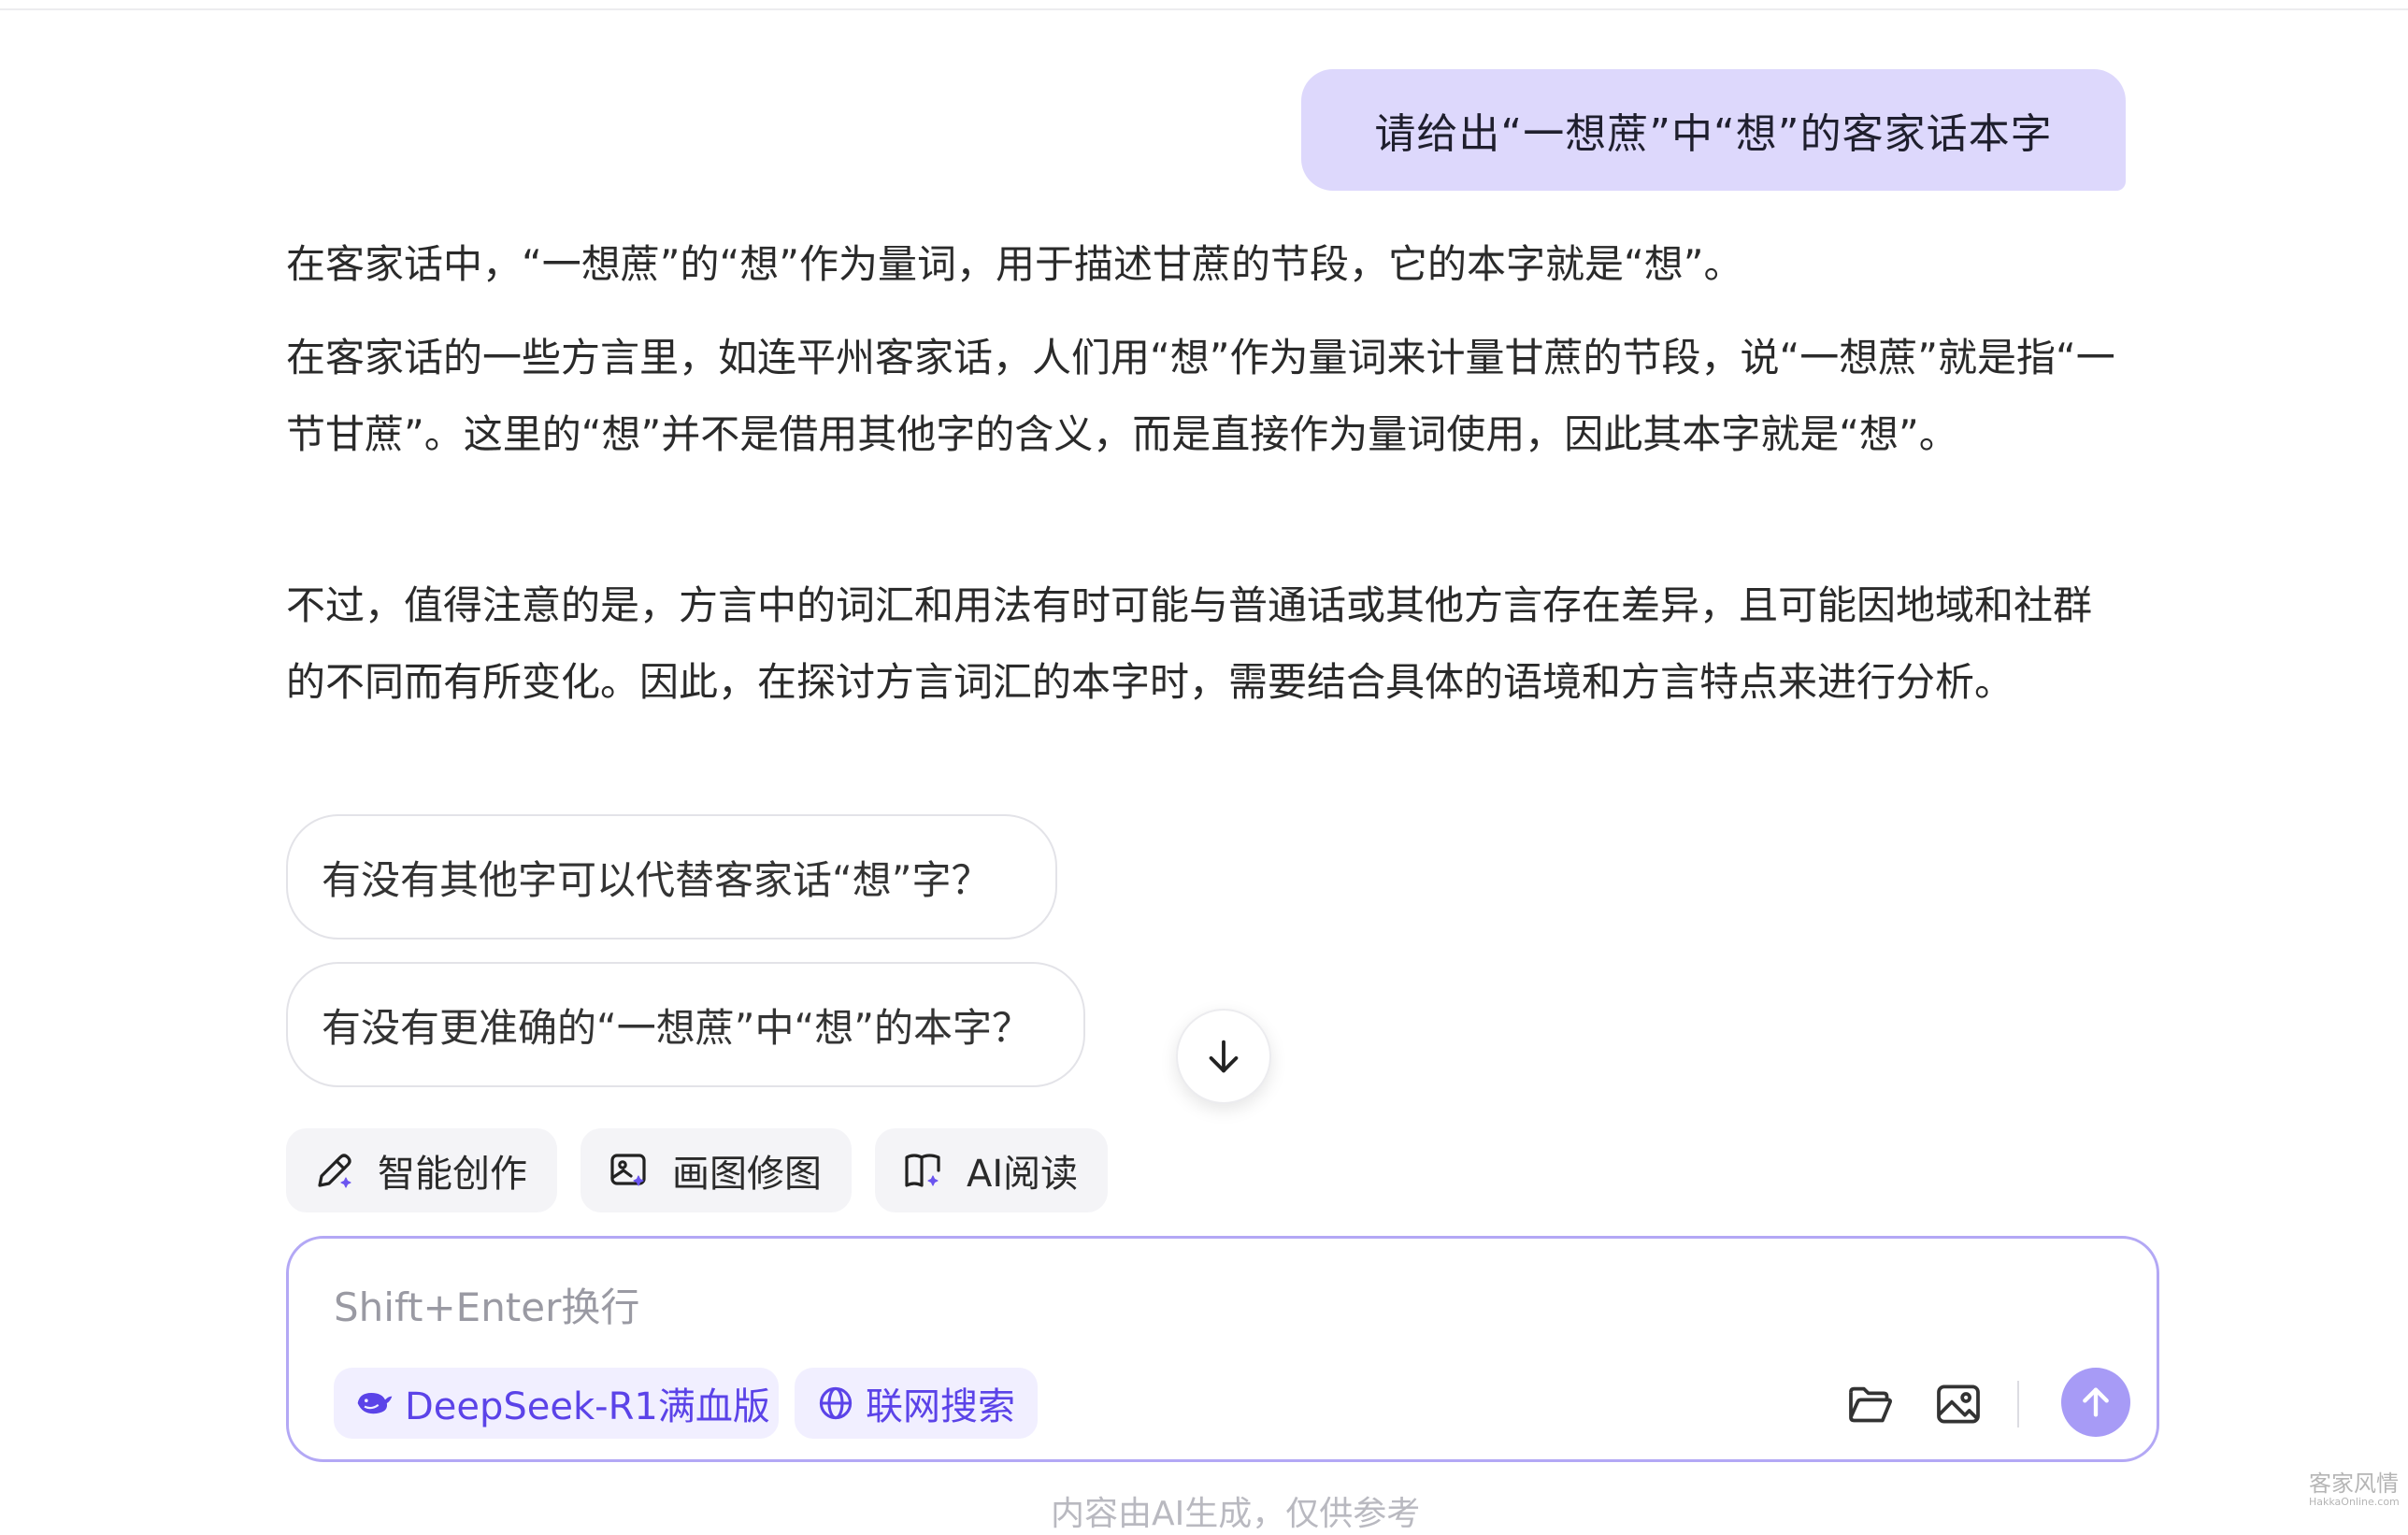 The image size is (2408, 1535). What do you see at coordinates (1014, 264) in the screenshot?
I see `answer-paragraph: 在客家话中，“一想蔗”的“想”作为量词，用于描述甘蔗的节段，它的本字就是“想”。` at bounding box center [1014, 264].